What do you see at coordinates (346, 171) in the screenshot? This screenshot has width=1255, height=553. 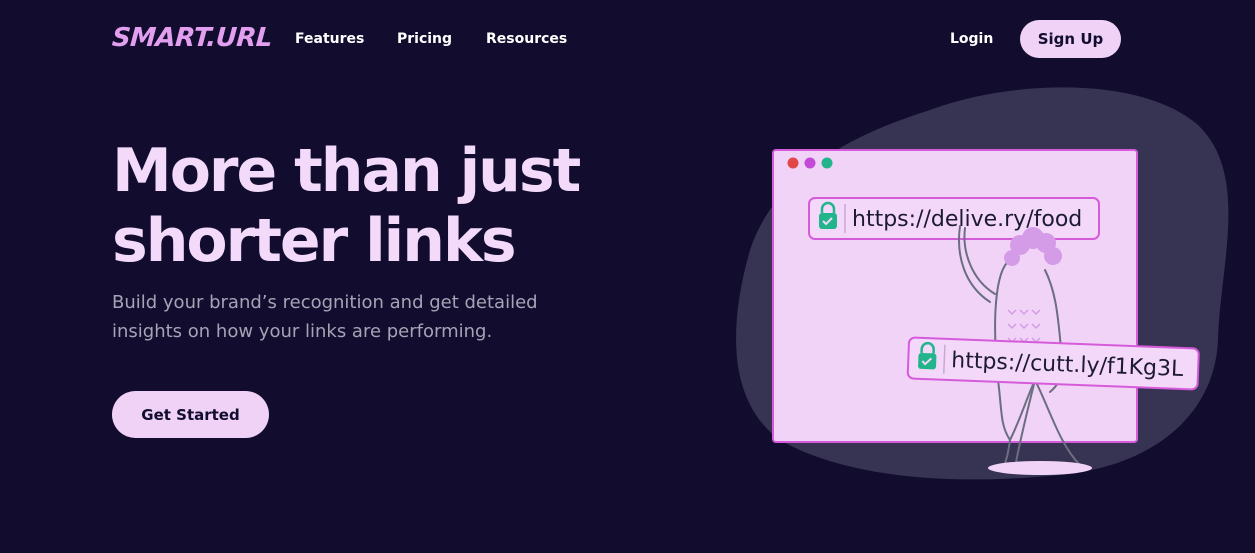 I see `hero-title-line1: More than just` at bounding box center [346, 171].